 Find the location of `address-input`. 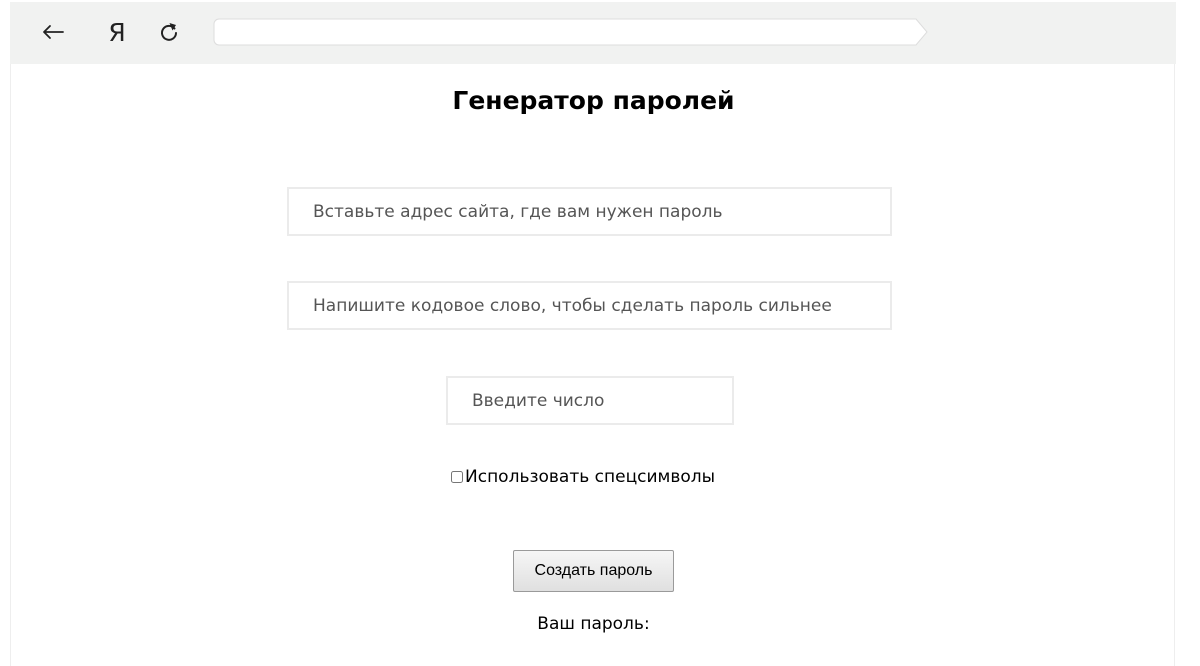

address-input is located at coordinates (563, 33).